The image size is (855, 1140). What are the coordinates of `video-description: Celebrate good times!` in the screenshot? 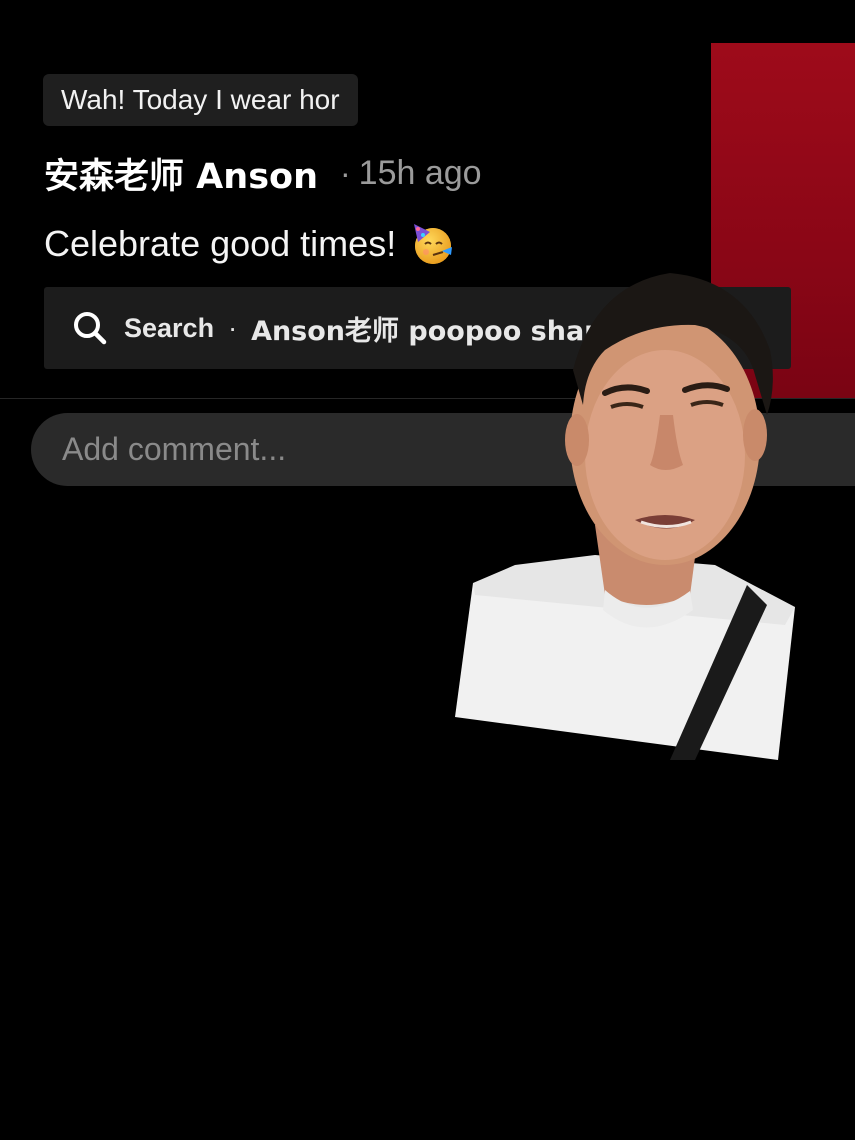 It's located at (249, 244).